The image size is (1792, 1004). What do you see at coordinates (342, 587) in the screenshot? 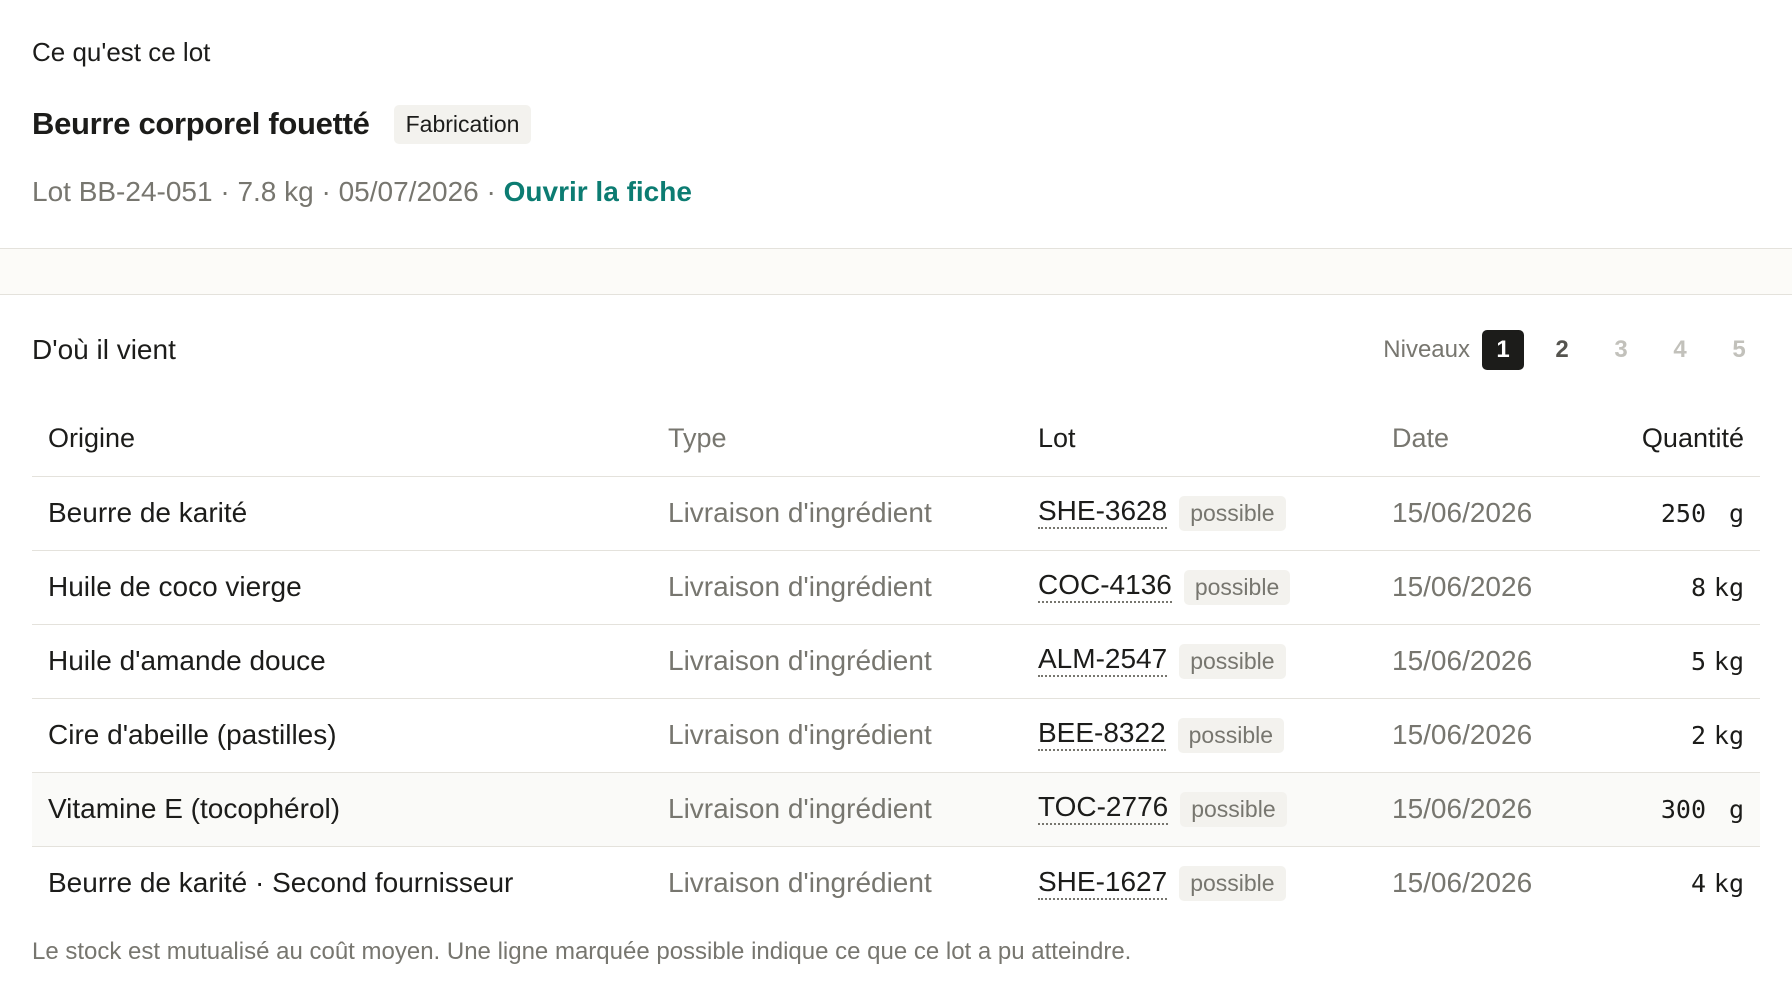
I see `row-origin: Huile de coco vierge` at bounding box center [342, 587].